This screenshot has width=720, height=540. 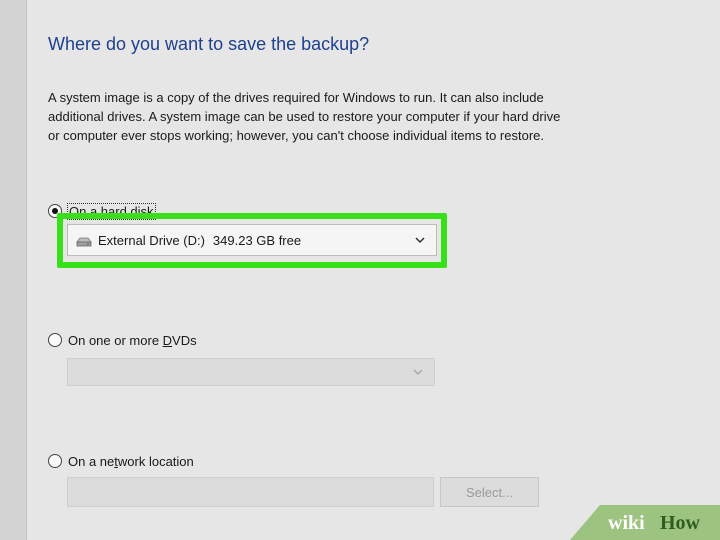 What do you see at coordinates (91, 461) in the screenshot?
I see `label-text: On a ne` at bounding box center [91, 461].